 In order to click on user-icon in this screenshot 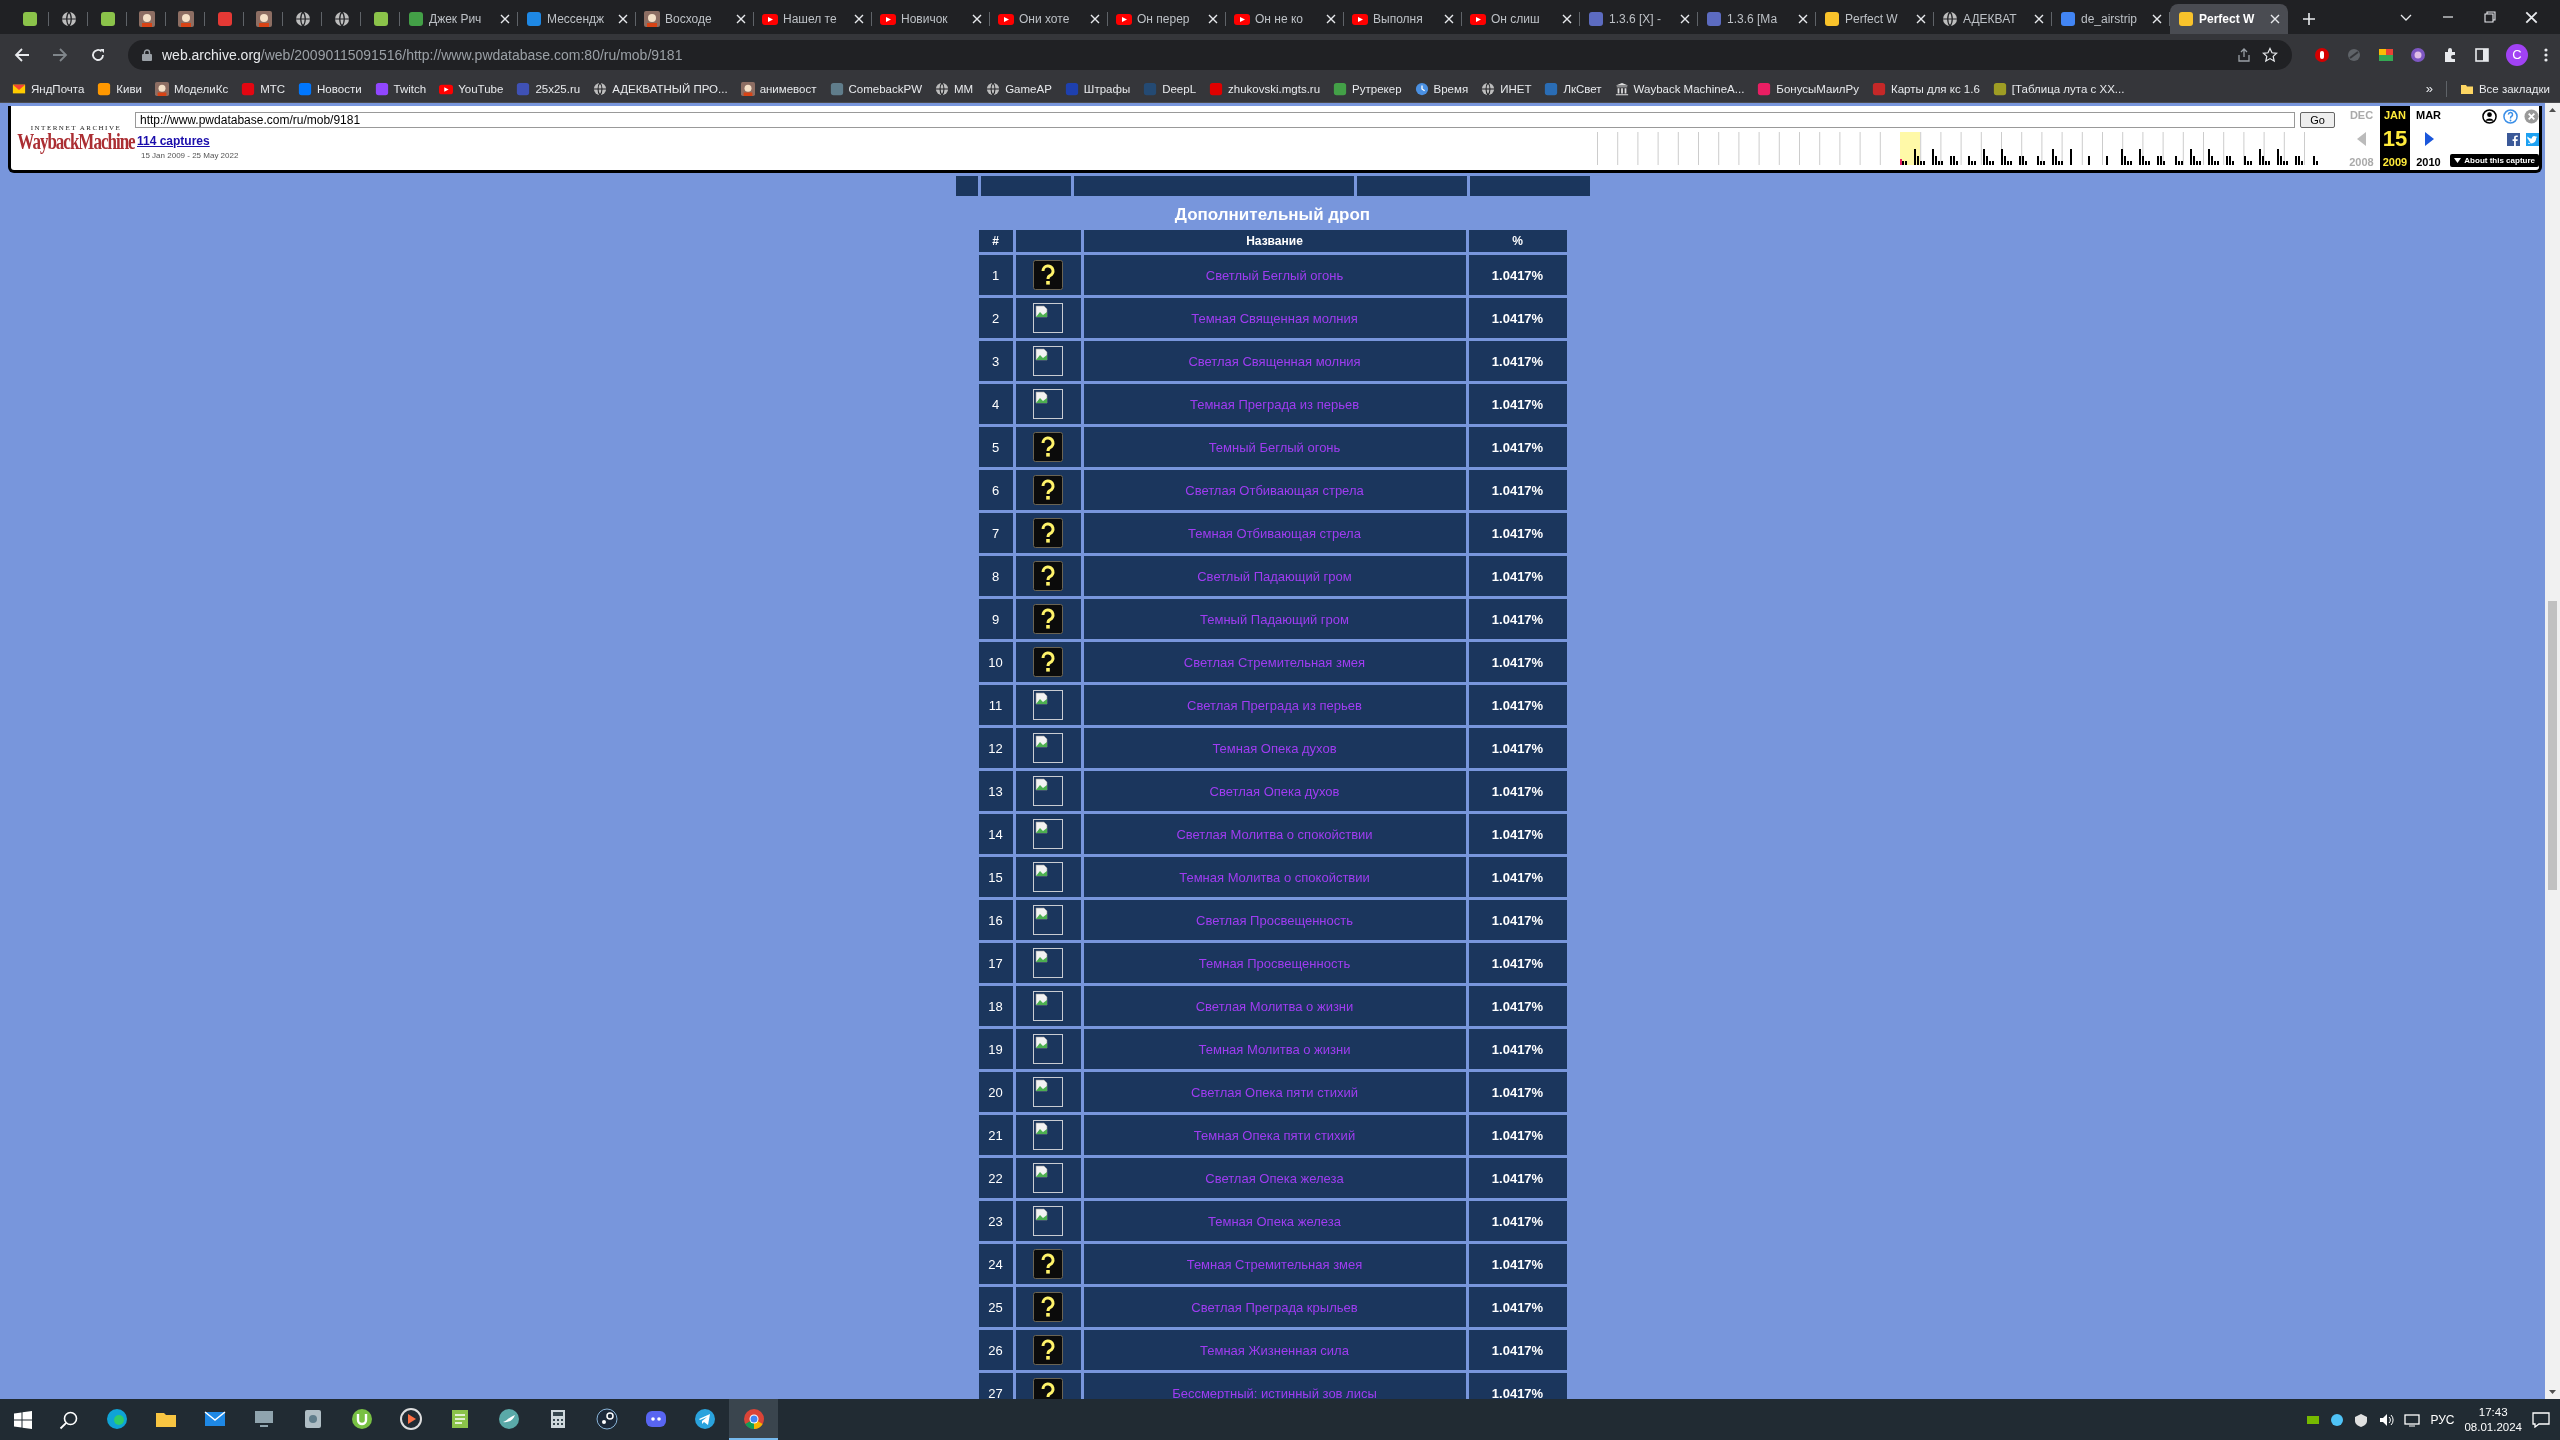, I will do `click(2489, 116)`.